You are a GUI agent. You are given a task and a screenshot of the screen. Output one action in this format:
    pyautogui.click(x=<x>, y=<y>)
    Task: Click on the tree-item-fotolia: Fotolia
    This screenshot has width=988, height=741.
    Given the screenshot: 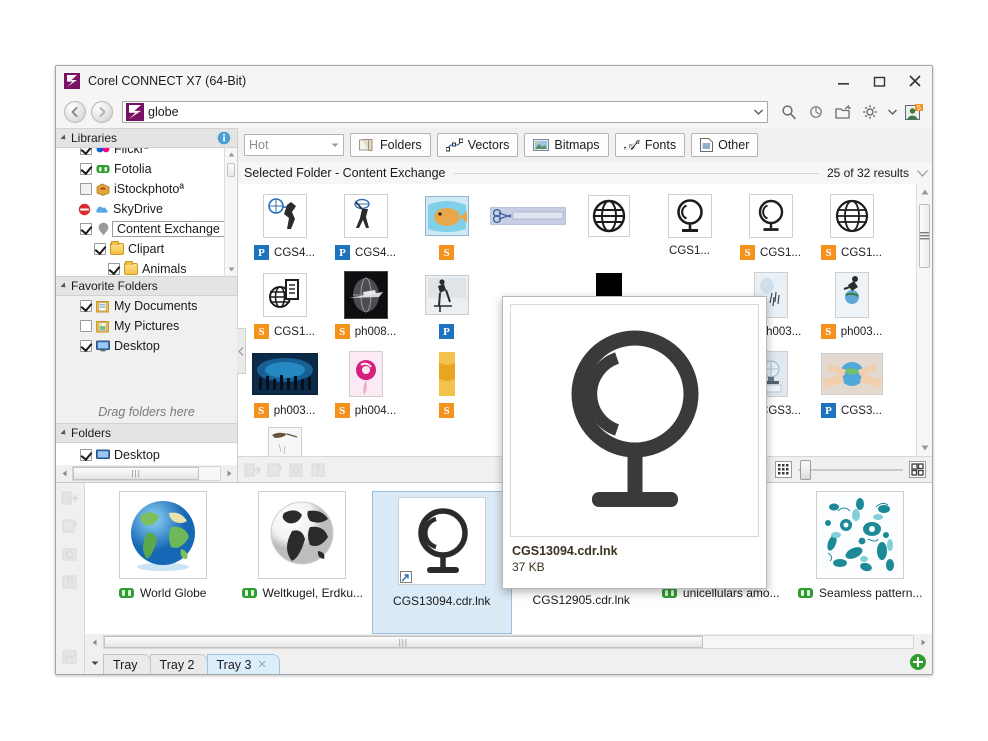 What is the action you would take?
    pyautogui.click(x=146, y=169)
    